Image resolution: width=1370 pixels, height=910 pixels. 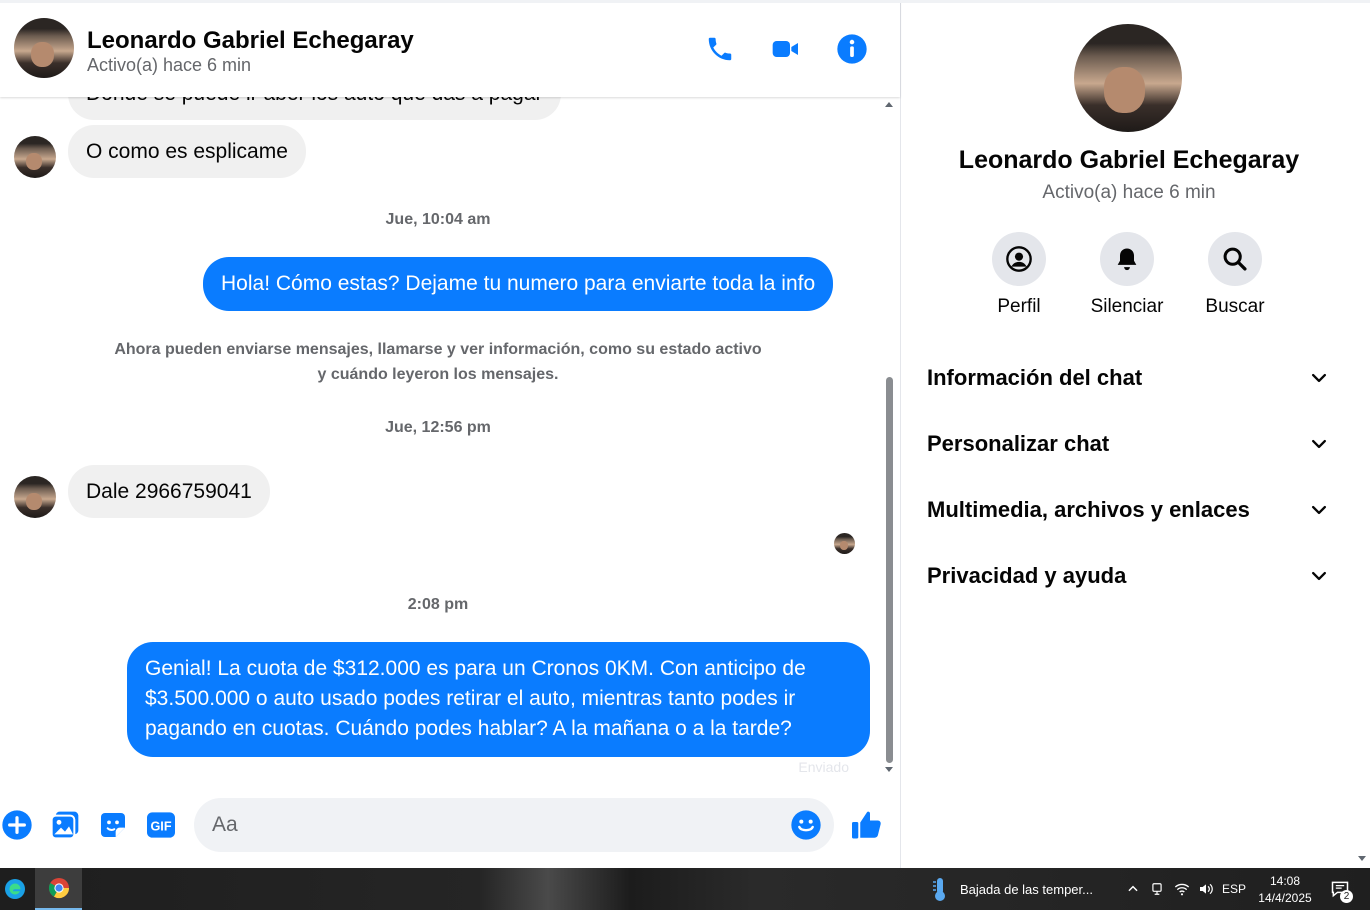 I want to click on meeting-icon, so click(x=1157, y=889).